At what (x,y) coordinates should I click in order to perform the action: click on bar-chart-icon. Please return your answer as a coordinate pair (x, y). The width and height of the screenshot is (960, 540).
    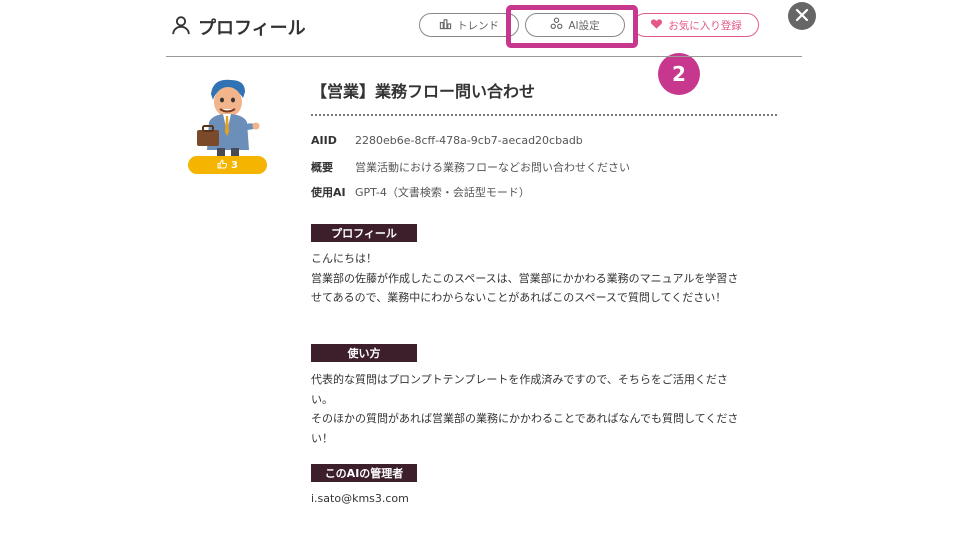
    Looking at the image, I should click on (445, 25).